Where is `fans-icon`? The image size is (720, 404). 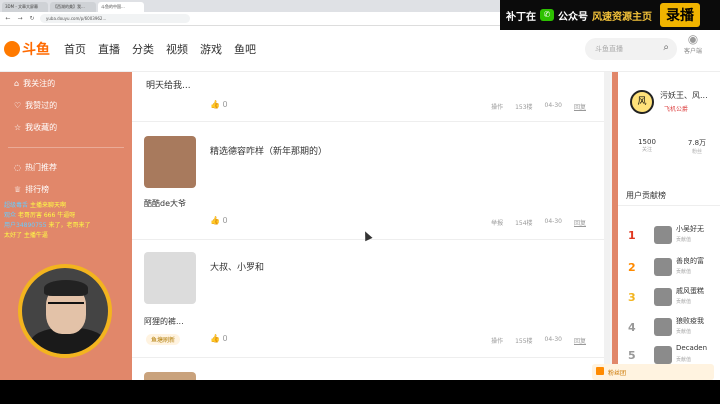
fans-icon is located at coordinates (600, 371).